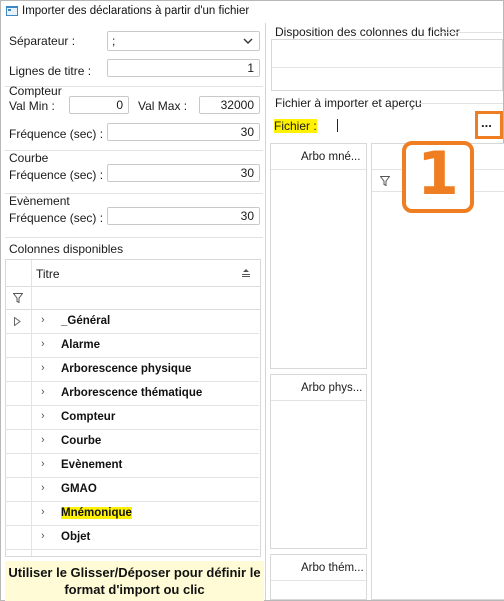  Describe the element at coordinates (387, 65) in the screenshot. I see `column-layout-area` at that location.